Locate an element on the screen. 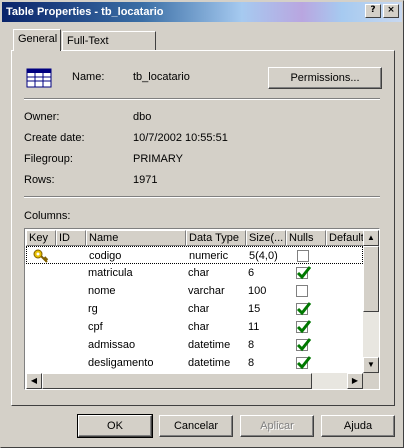 This screenshot has width=404, height=448. table-row: matricula char 6 is located at coordinates (194, 273).